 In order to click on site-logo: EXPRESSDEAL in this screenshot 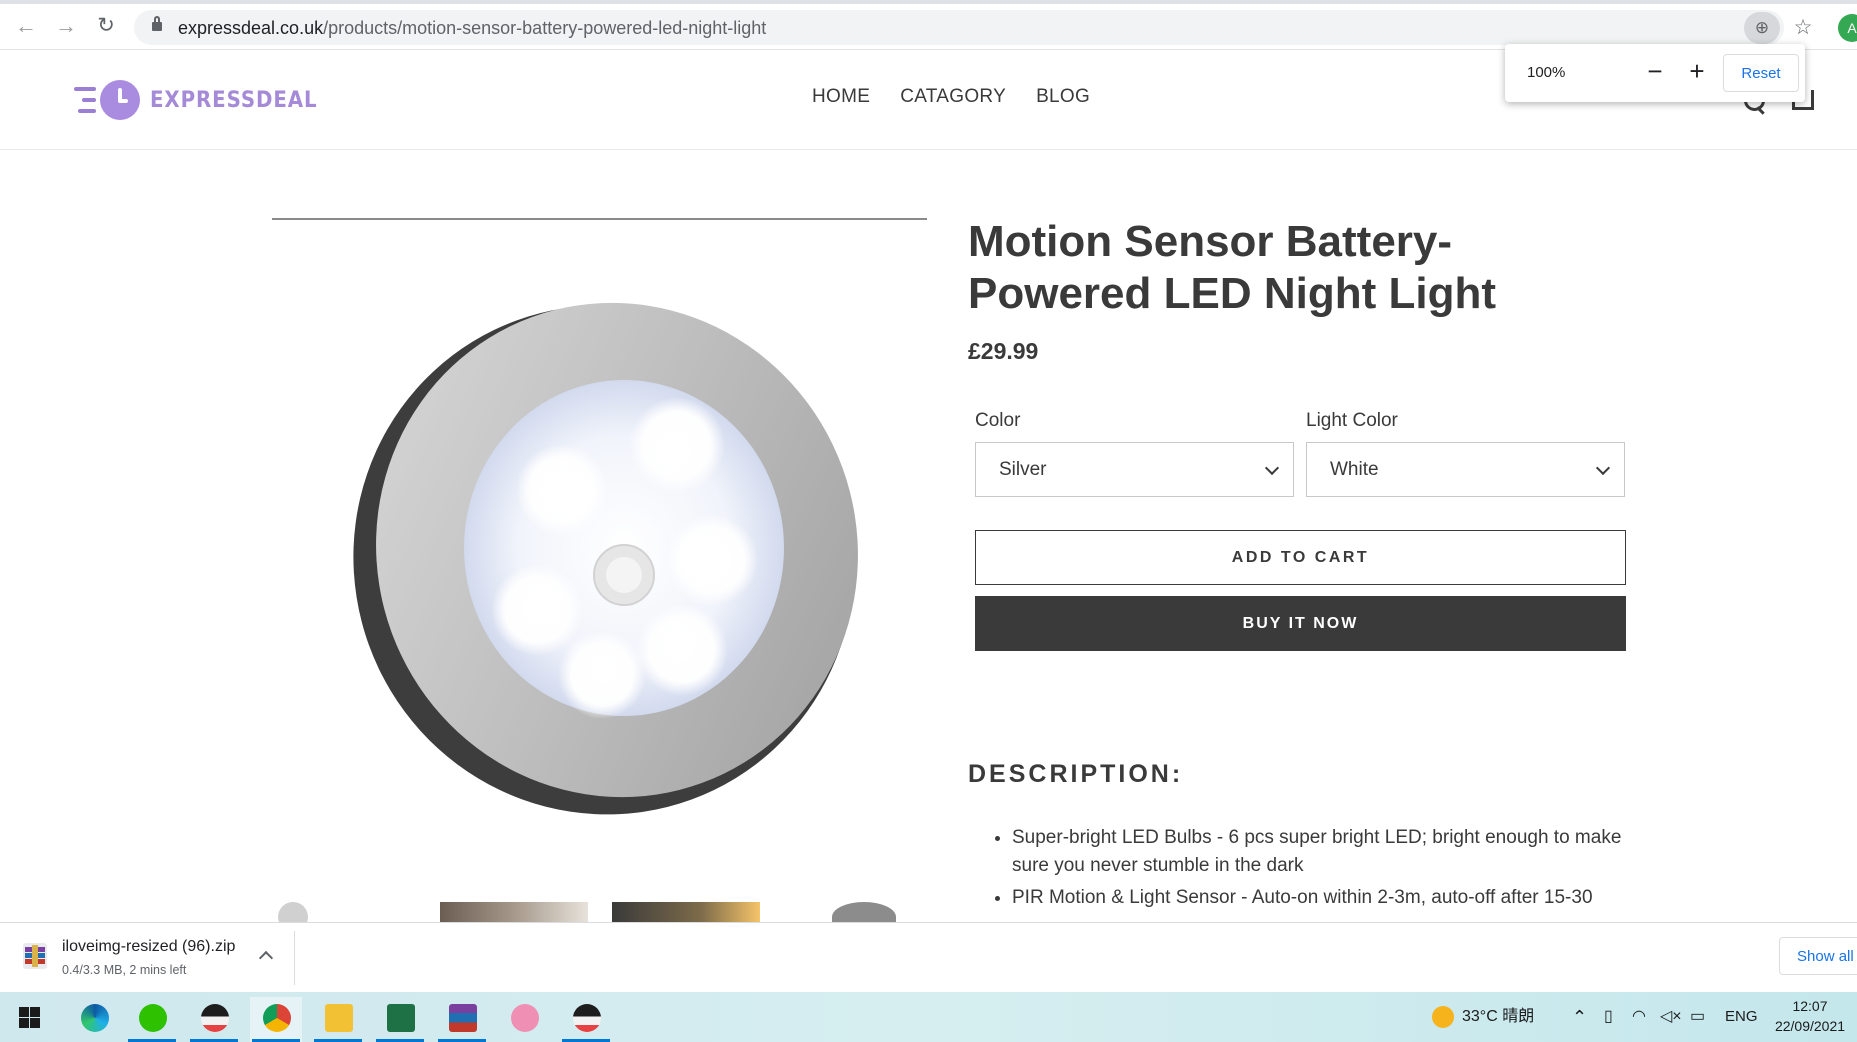, I will do `click(205, 100)`.